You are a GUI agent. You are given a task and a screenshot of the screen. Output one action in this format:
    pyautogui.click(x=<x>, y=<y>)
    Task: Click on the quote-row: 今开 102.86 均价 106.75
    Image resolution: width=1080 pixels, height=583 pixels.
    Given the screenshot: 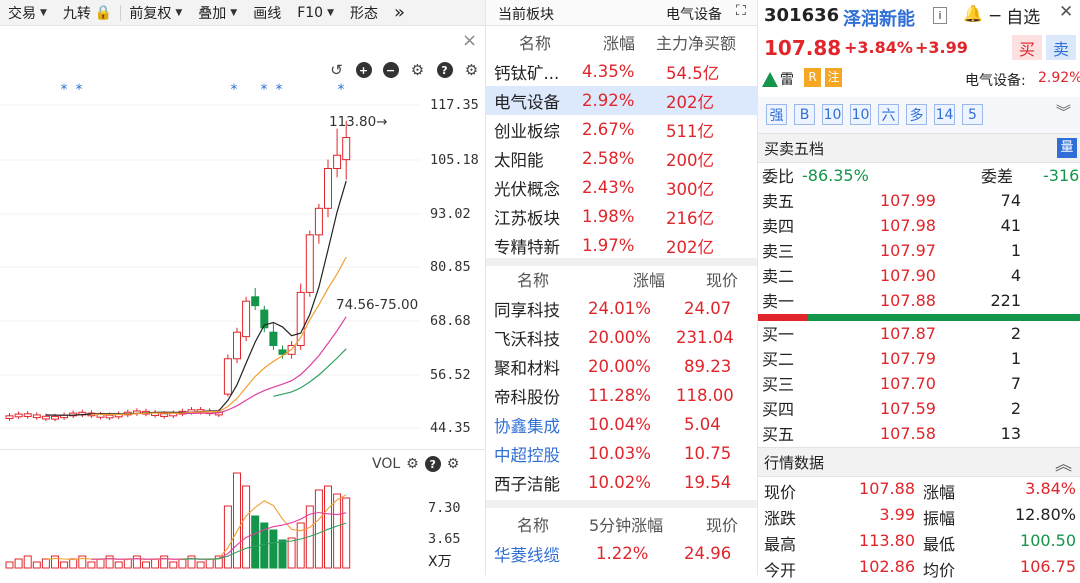 What is the action you would take?
    pyautogui.click(x=920, y=568)
    